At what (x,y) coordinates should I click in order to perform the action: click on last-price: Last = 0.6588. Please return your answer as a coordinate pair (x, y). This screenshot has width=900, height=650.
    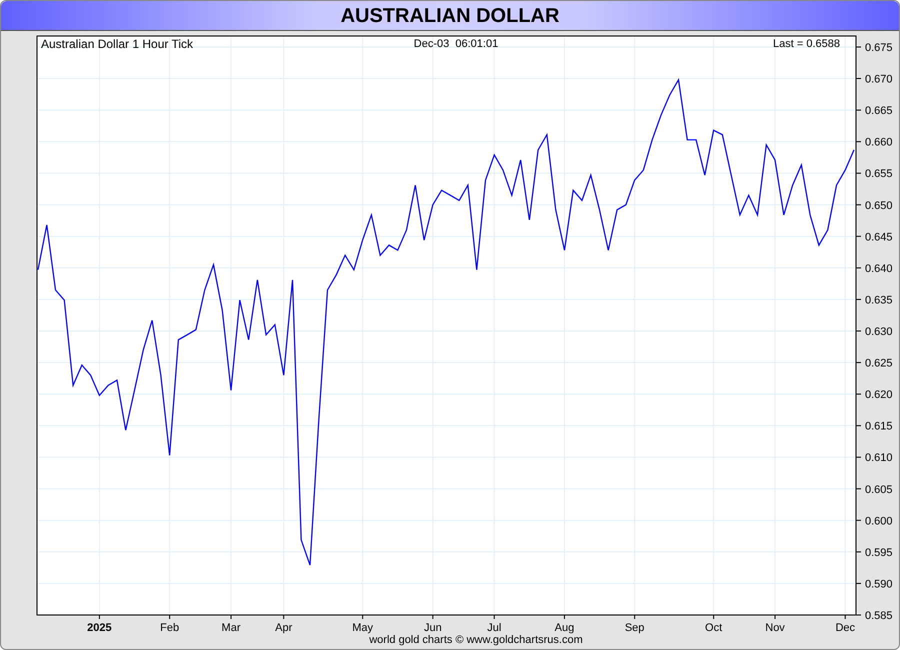
    Looking at the image, I should click on (806, 44).